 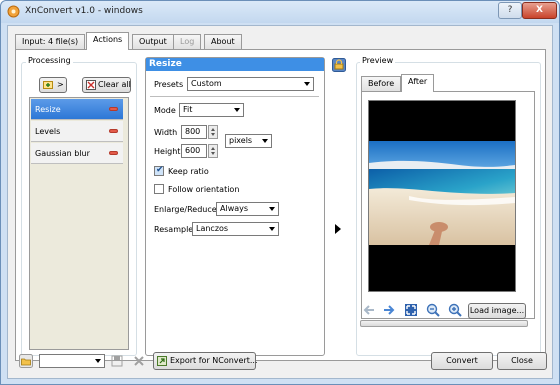 What do you see at coordinates (159, 189) in the screenshot?
I see `follow-orientation-checkbox` at bounding box center [159, 189].